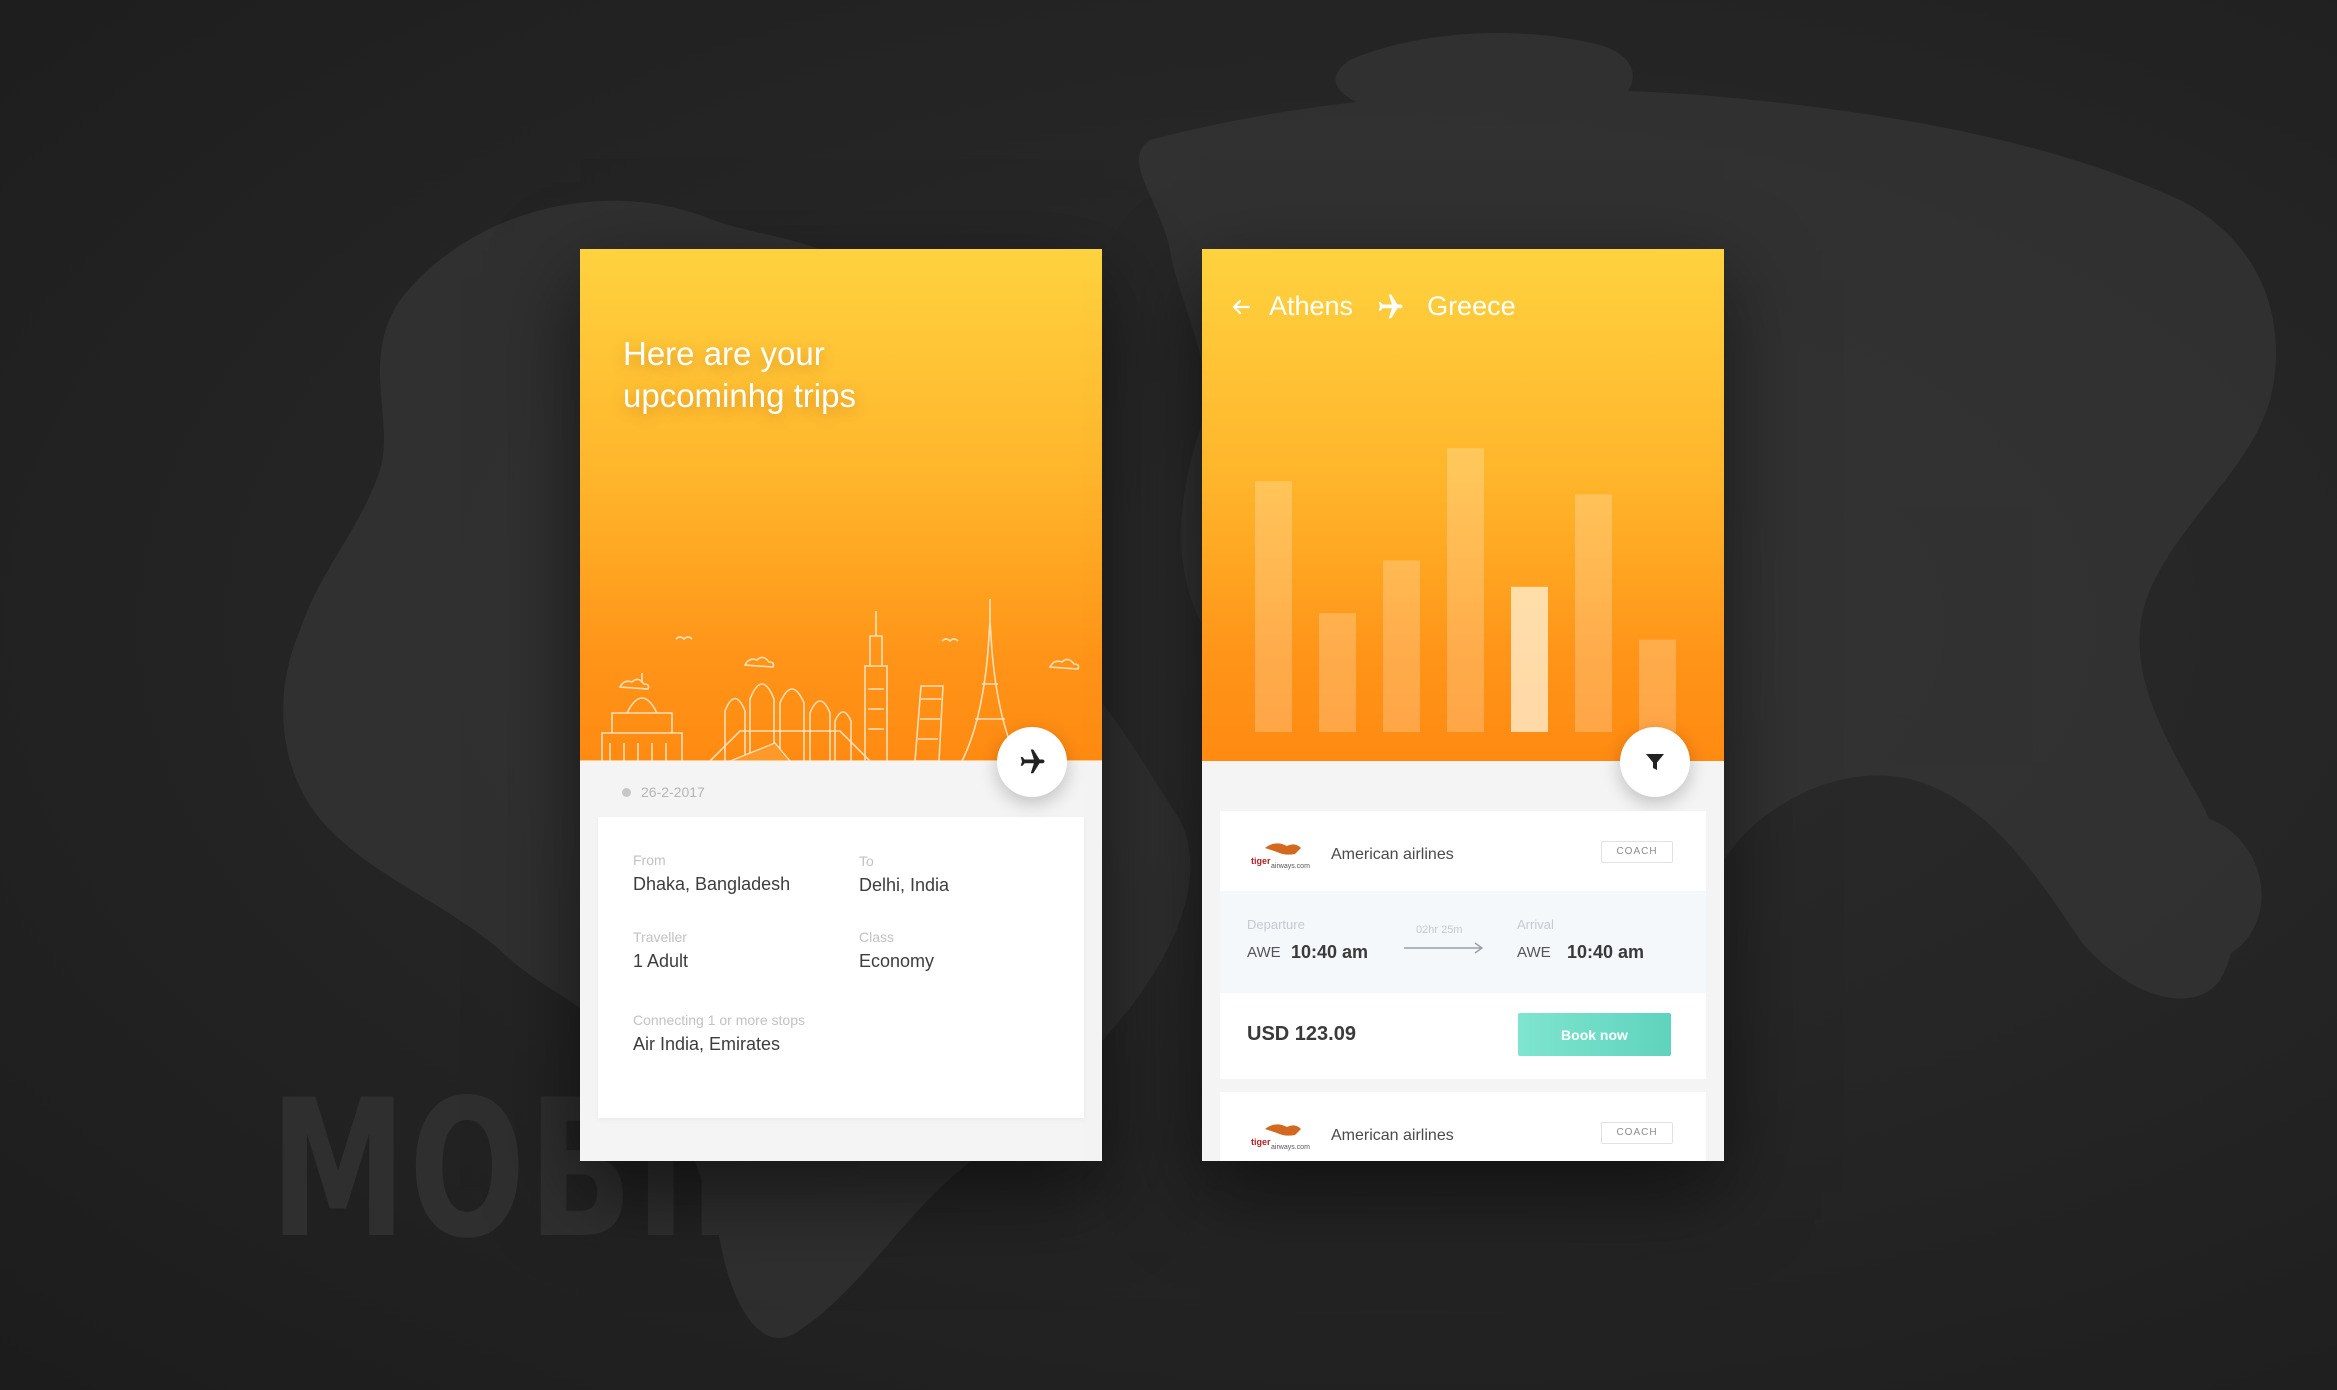 This screenshot has width=2337, height=1390. I want to click on trip-date-row: 26-2-2017, so click(663, 792).